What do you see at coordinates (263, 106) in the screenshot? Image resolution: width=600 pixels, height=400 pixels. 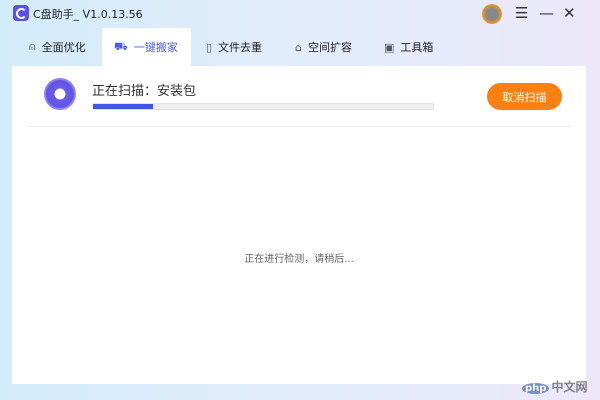 I see `scan-progress-bar` at bounding box center [263, 106].